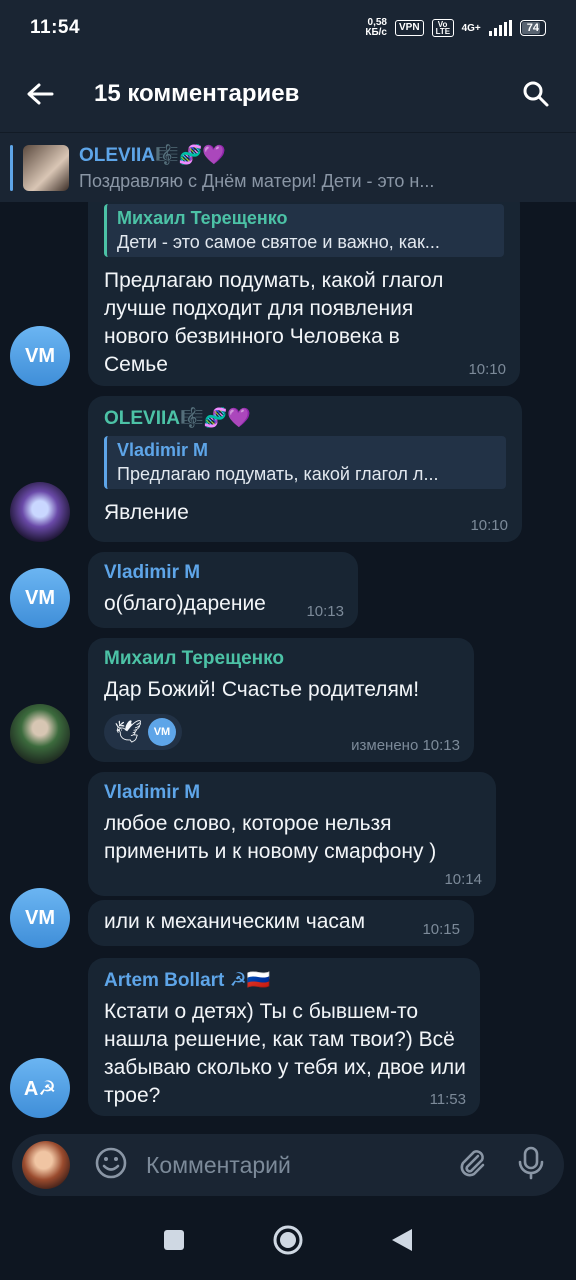 The image size is (576, 1280). I want to click on page-title: 15 комментариев, so click(197, 93).